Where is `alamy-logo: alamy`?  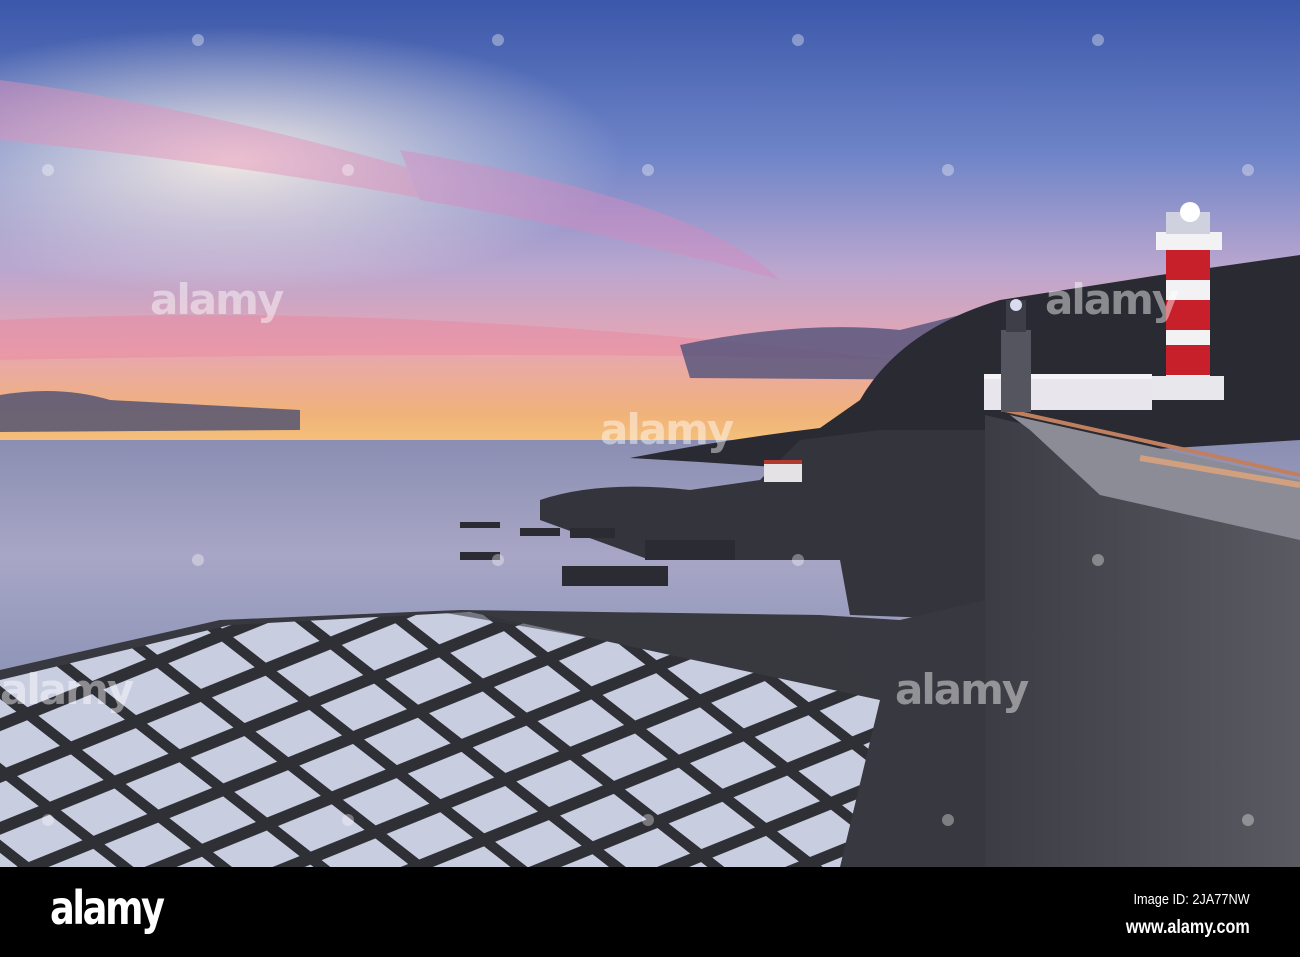 alamy-logo: alamy is located at coordinates (107, 908).